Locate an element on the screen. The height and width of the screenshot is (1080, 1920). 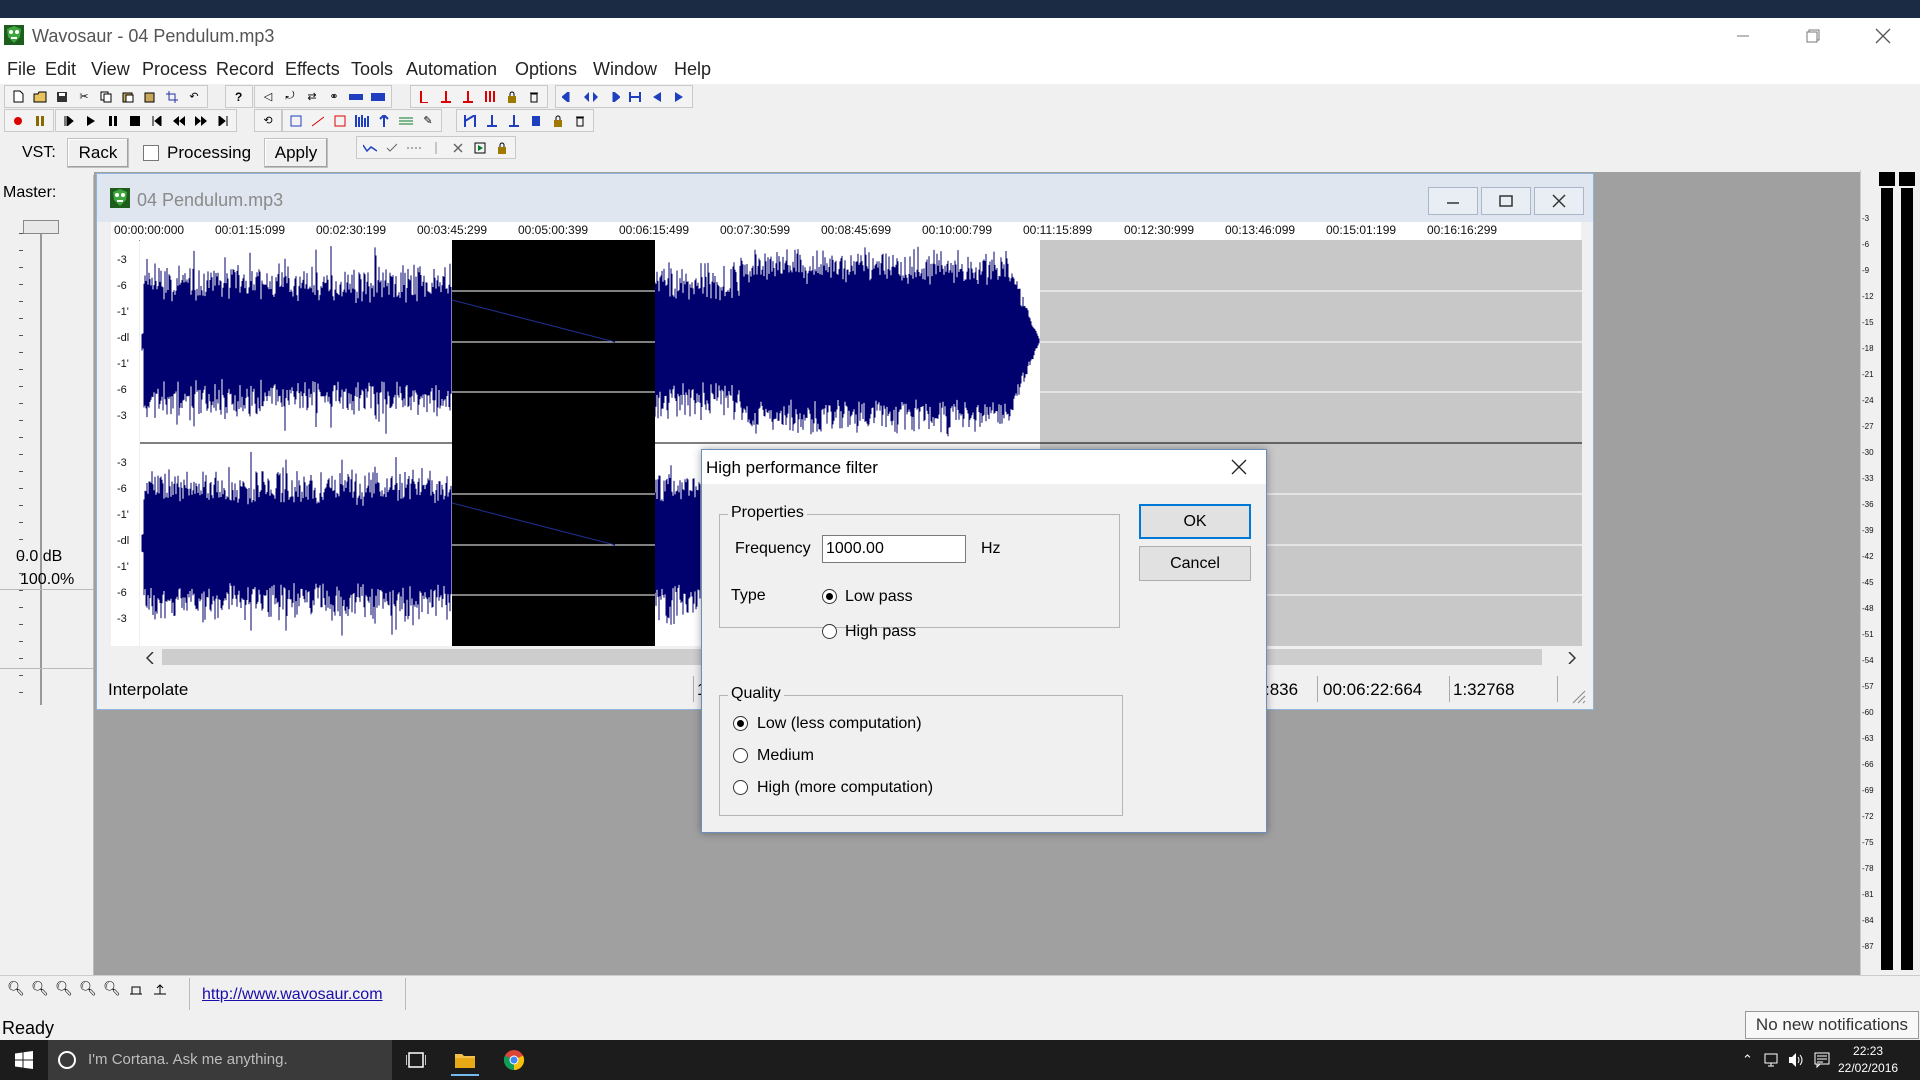
master-slider-track is located at coordinates (41, 465).